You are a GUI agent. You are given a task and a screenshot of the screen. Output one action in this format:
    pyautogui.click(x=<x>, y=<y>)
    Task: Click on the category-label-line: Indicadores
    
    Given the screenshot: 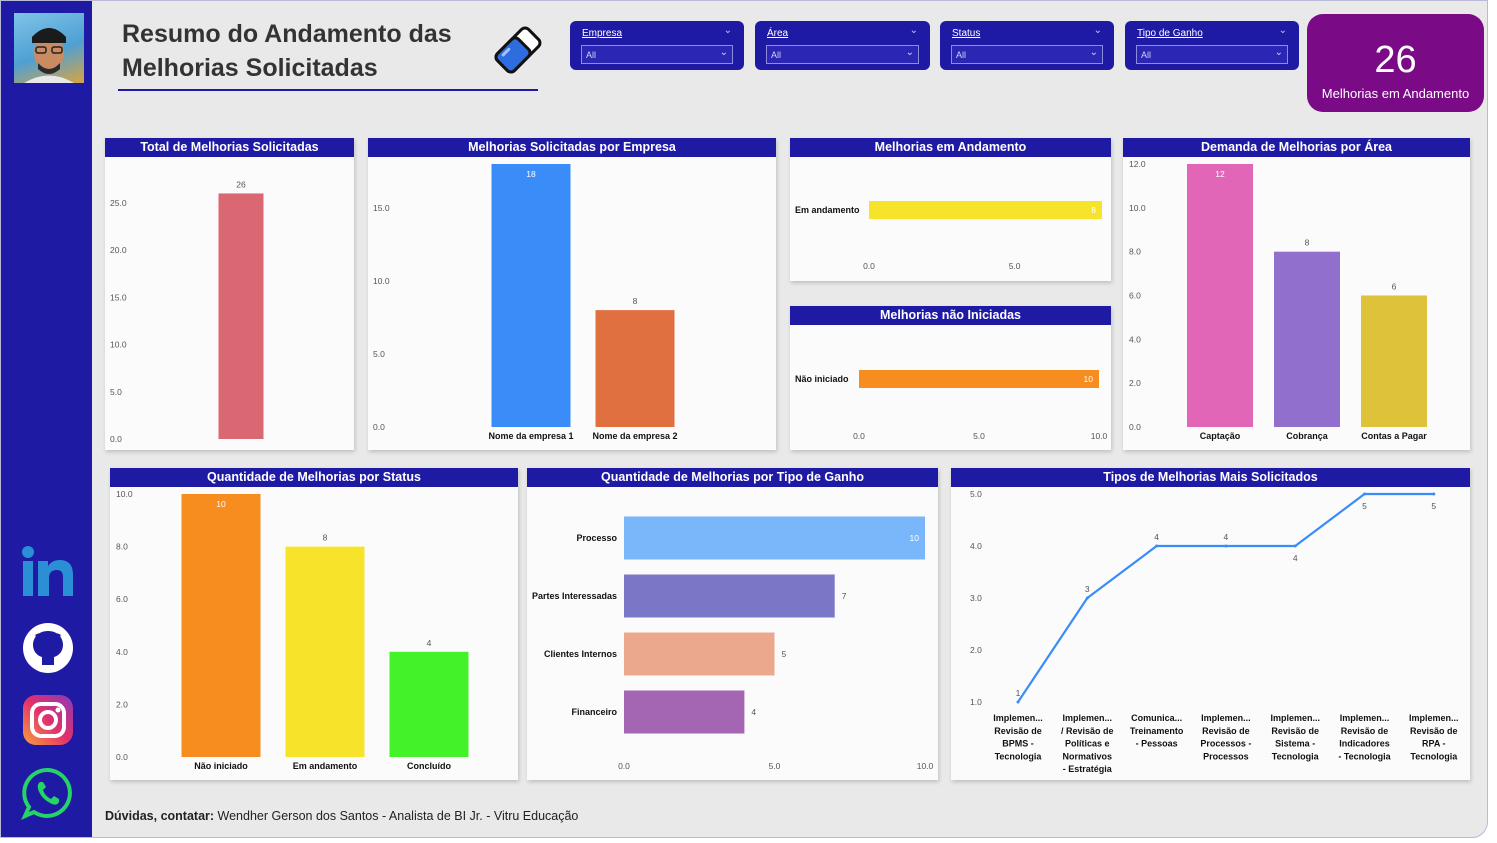 What is the action you would take?
    pyautogui.click(x=1364, y=744)
    